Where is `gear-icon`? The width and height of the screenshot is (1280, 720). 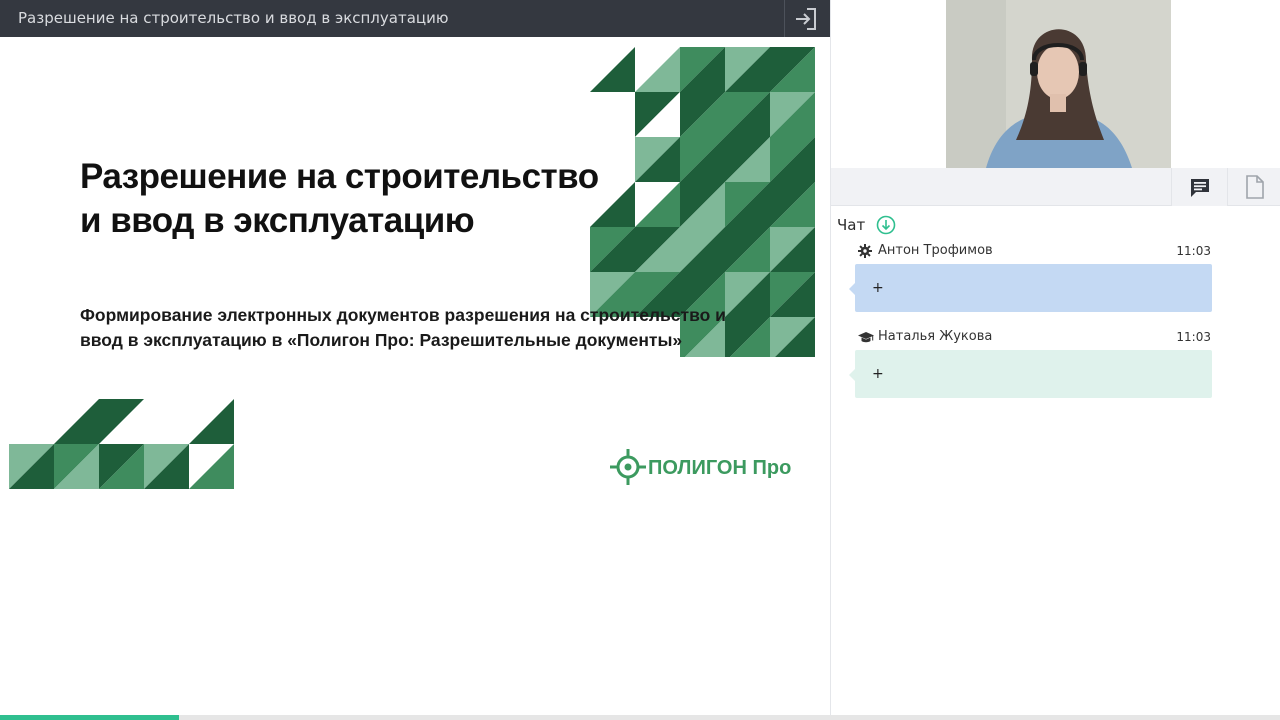 gear-icon is located at coordinates (865, 251).